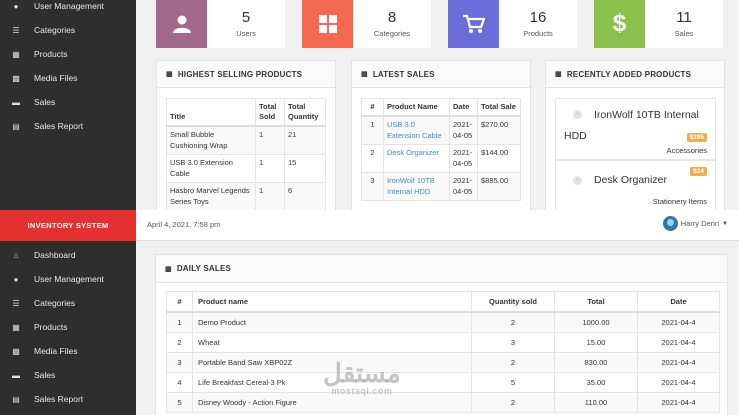 This screenshot has width=739, height=415. Describe the element at coordinates (246, 17) in the screenshot. I see `stat-value: 5` at that location.